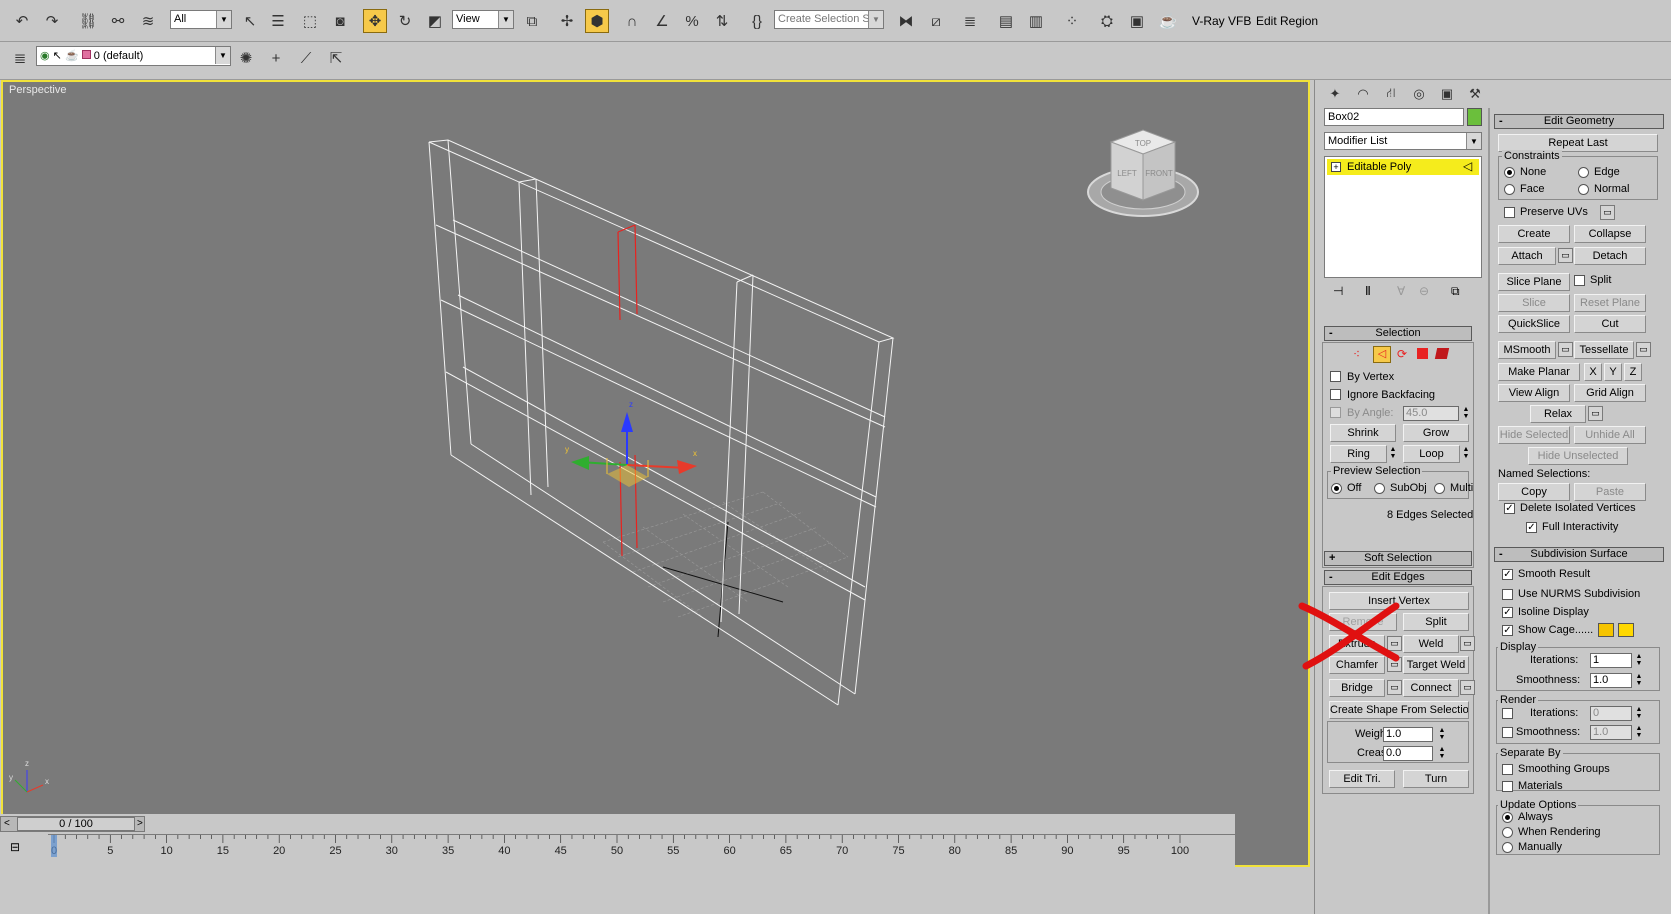  What do you see at coordinates (1382, 354) in the screenshot?
I see `edge-mode-icon: ◁` at bounding box center [1382, 354].